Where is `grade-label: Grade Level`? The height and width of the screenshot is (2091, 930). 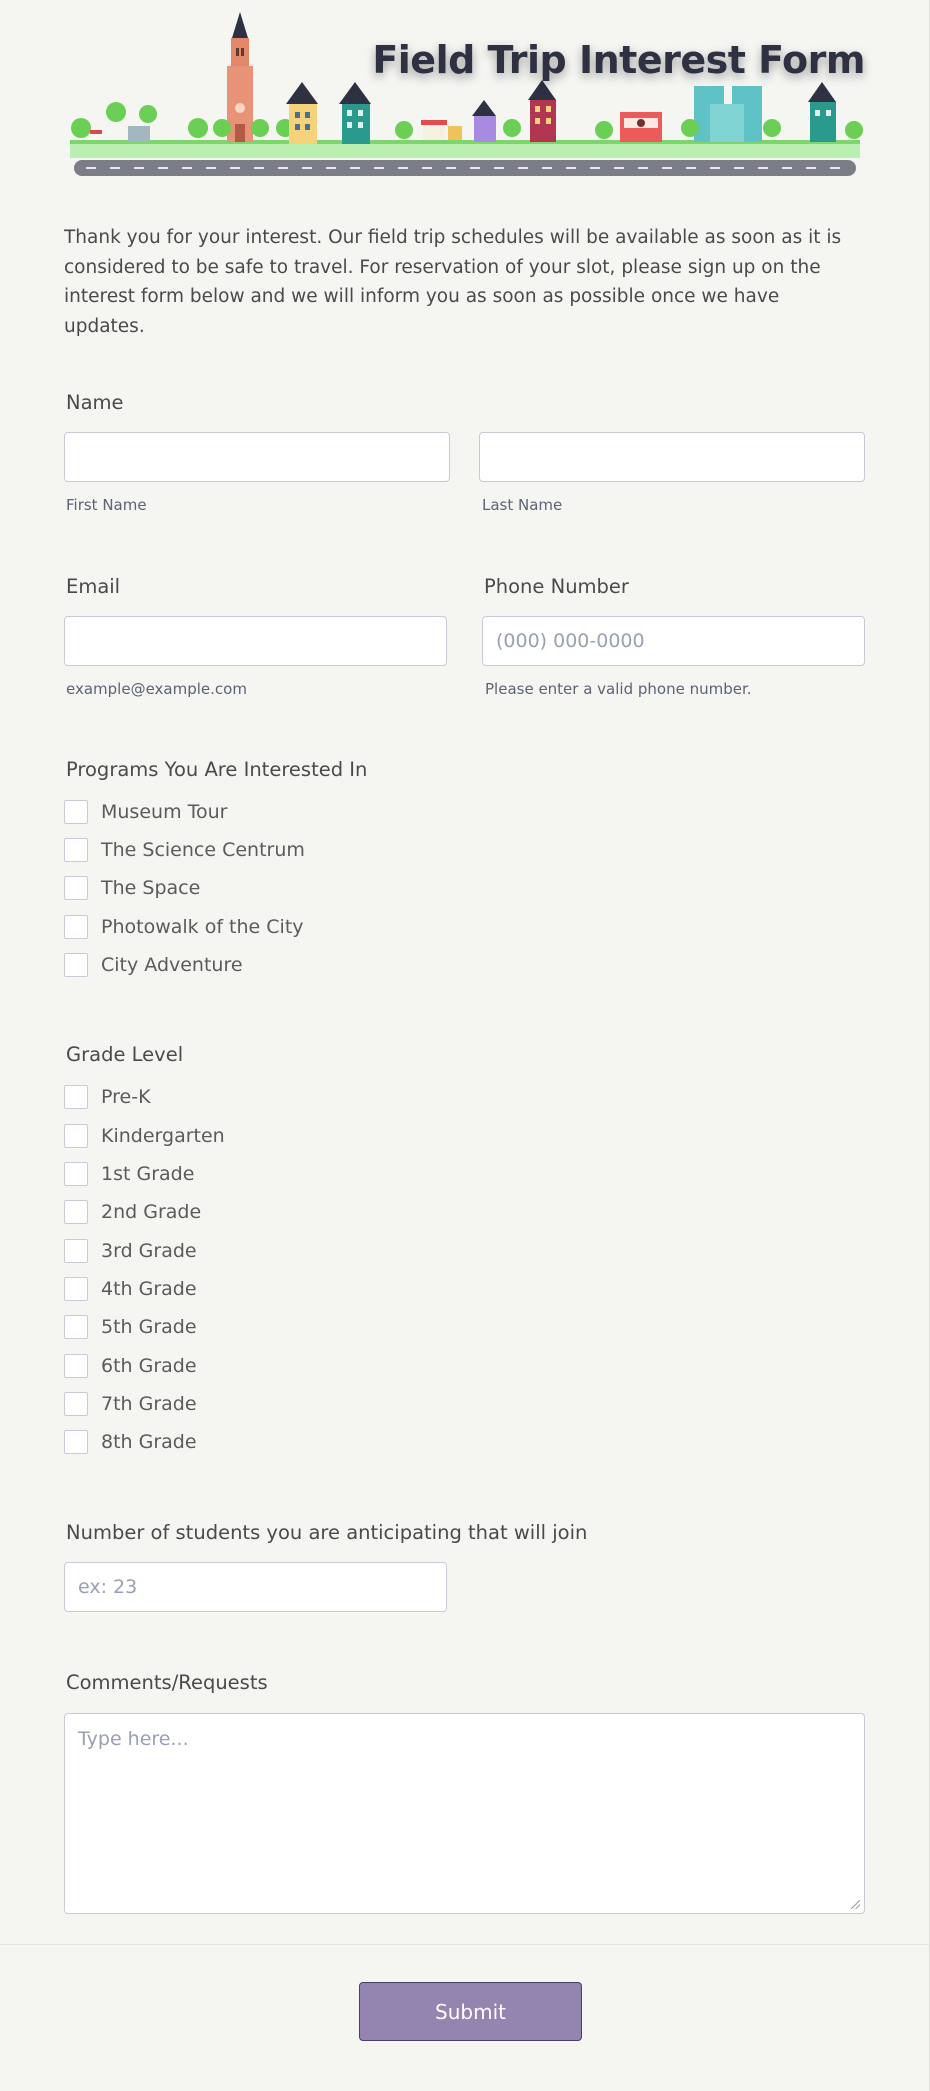 grade-label: Grade Level is located at coordinates (125, 1054).